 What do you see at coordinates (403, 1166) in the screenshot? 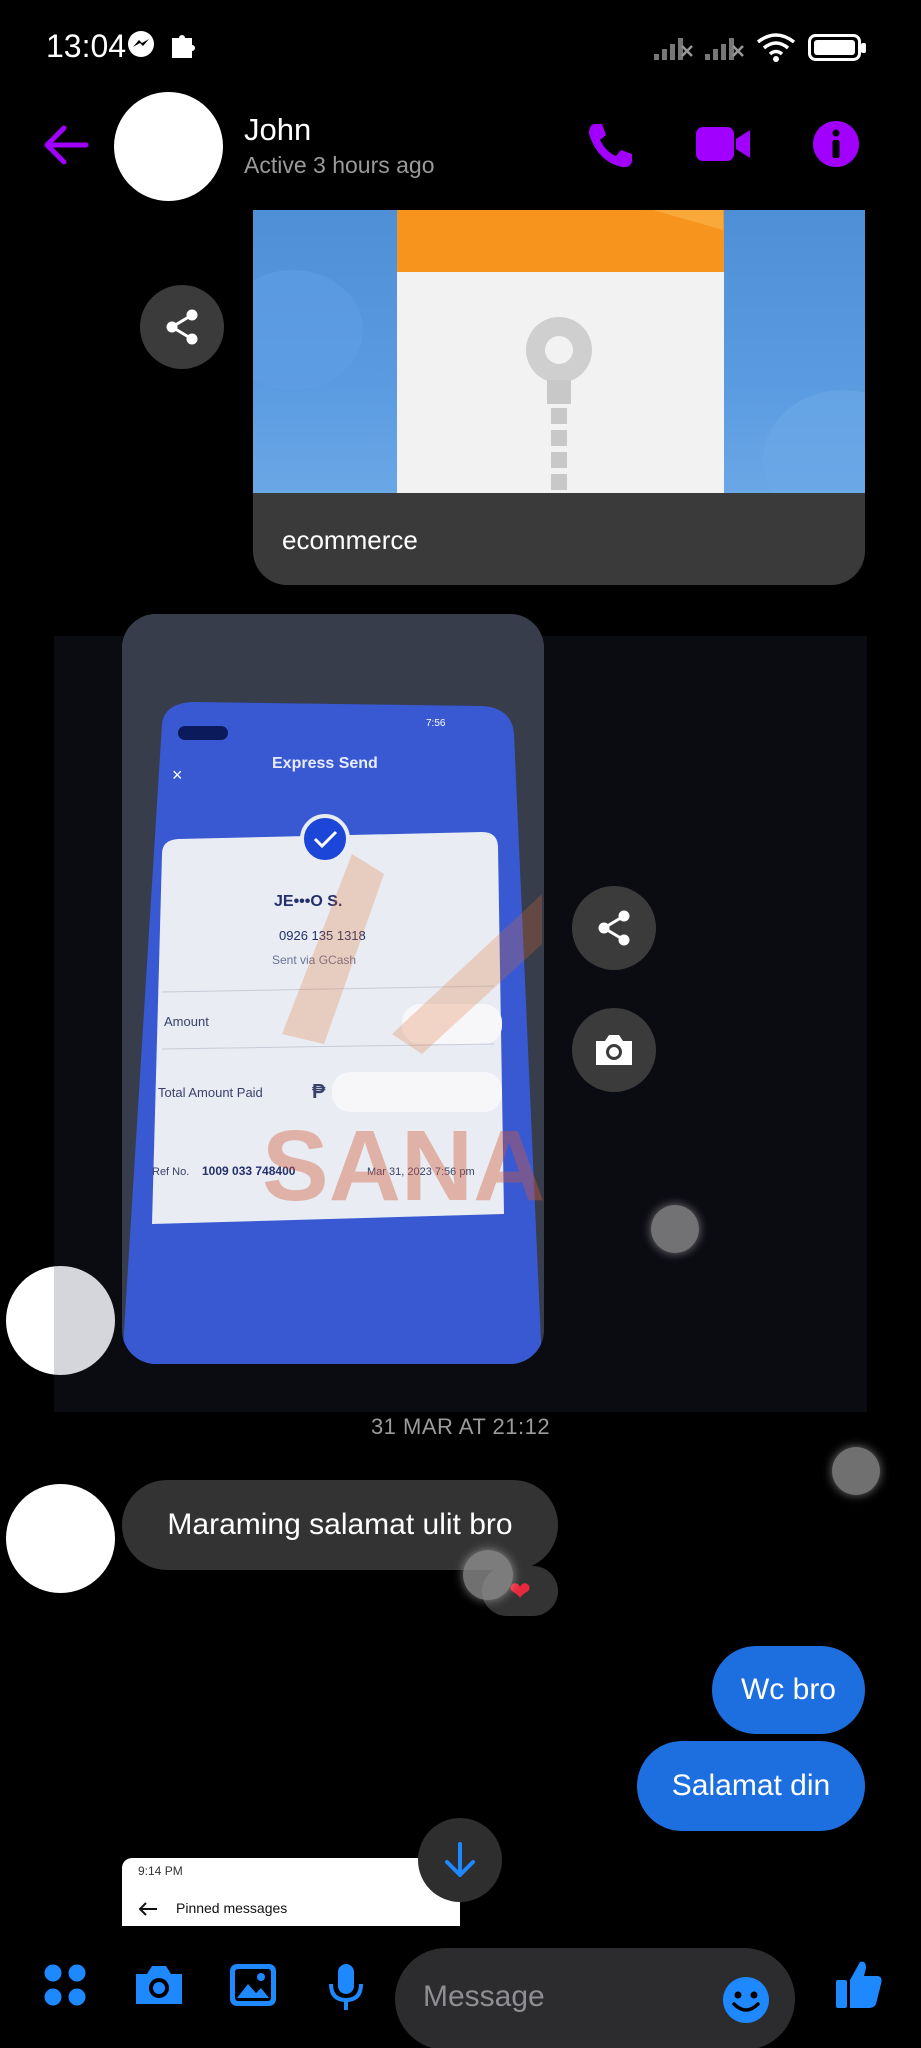
I see `photo-watermark: SANARA` at bounding box center [403, 1166].